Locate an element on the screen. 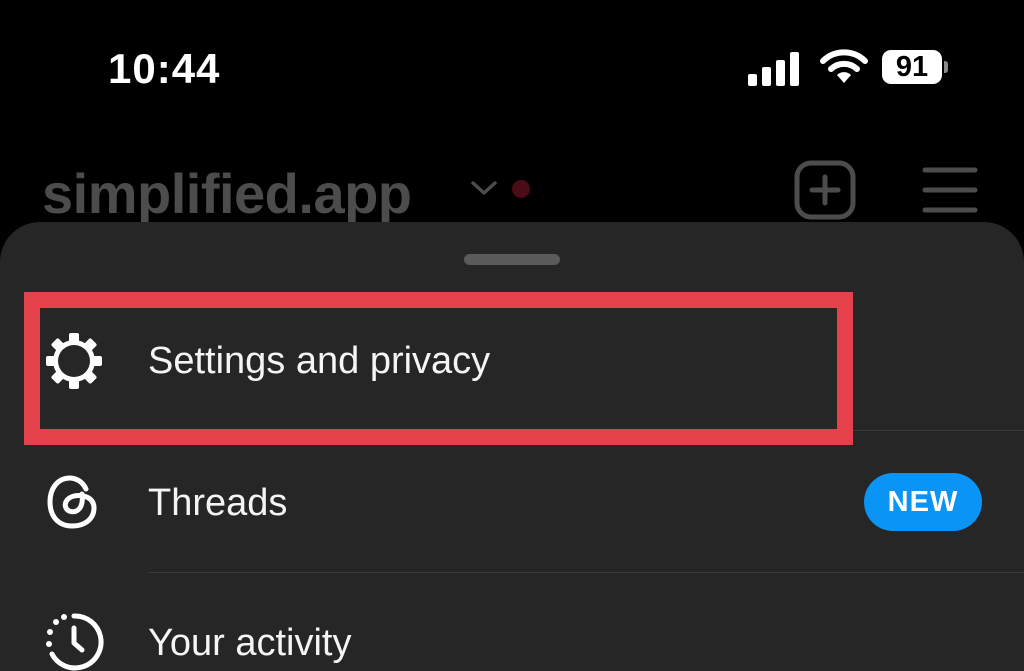 The image size is (1024, 671). profile-username: simplified.app is located at coordinates (227, 194).